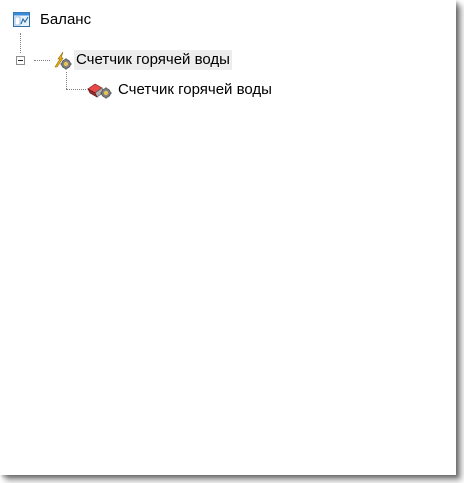  I want to click on meter-device-gear-icon, so click(100, 90).